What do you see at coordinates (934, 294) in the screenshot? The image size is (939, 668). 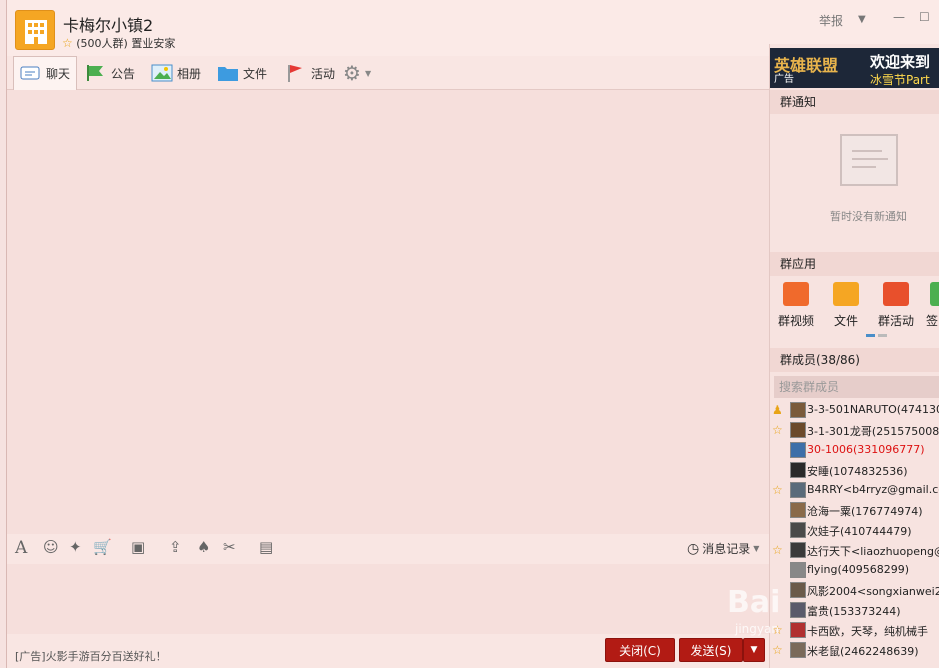 I see `checkin-icon` at bounding box center [934, 294].